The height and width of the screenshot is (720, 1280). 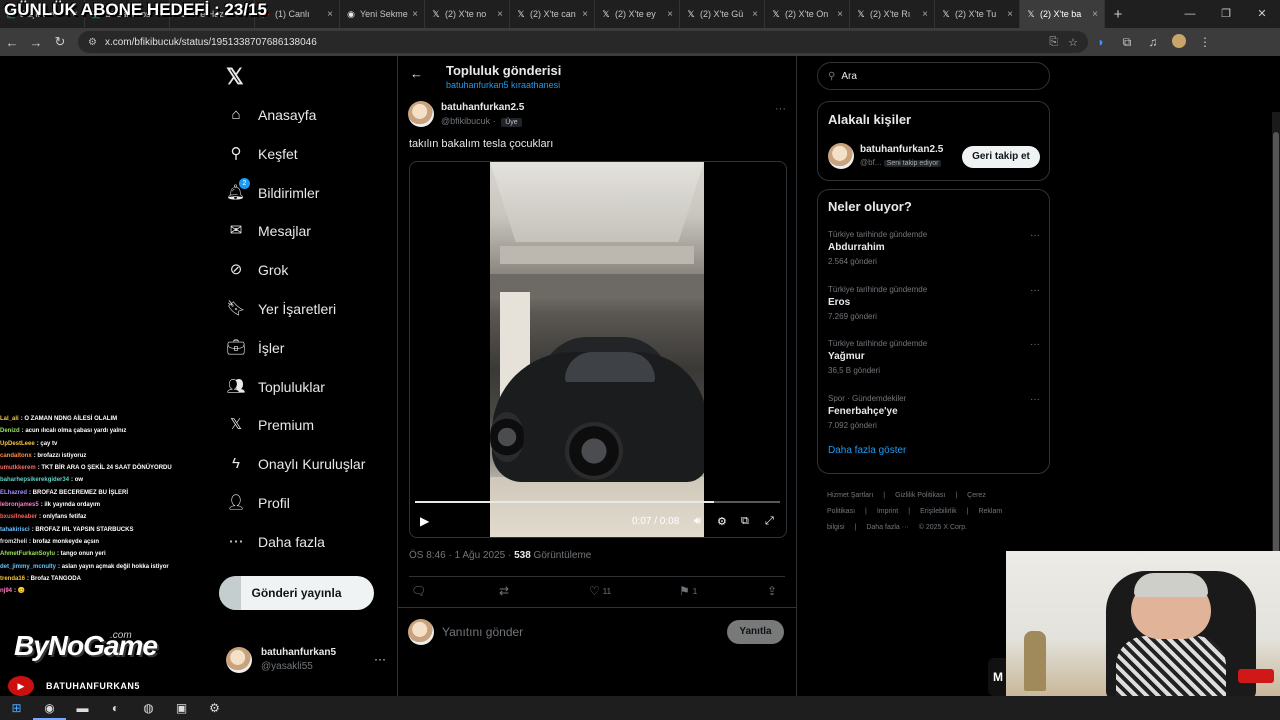 What do you see at coordinates (482, 632) in the screenshot?
I see `reply-input: Yanıtını gönder` at bounding box center [482, 632].